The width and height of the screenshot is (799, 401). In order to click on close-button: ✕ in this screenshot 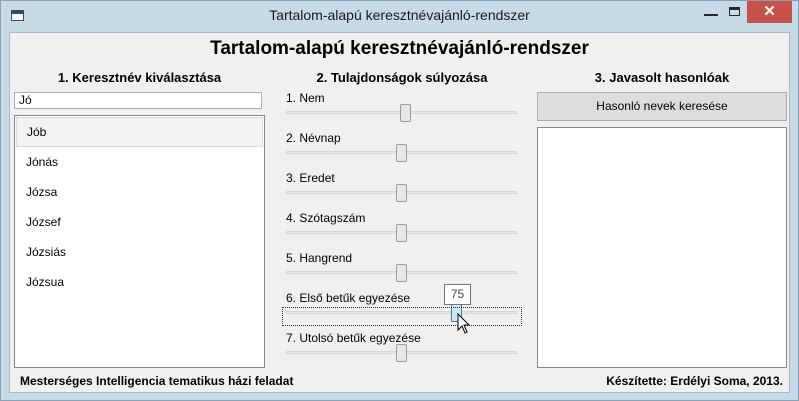, I will do `click(769, 12)`.